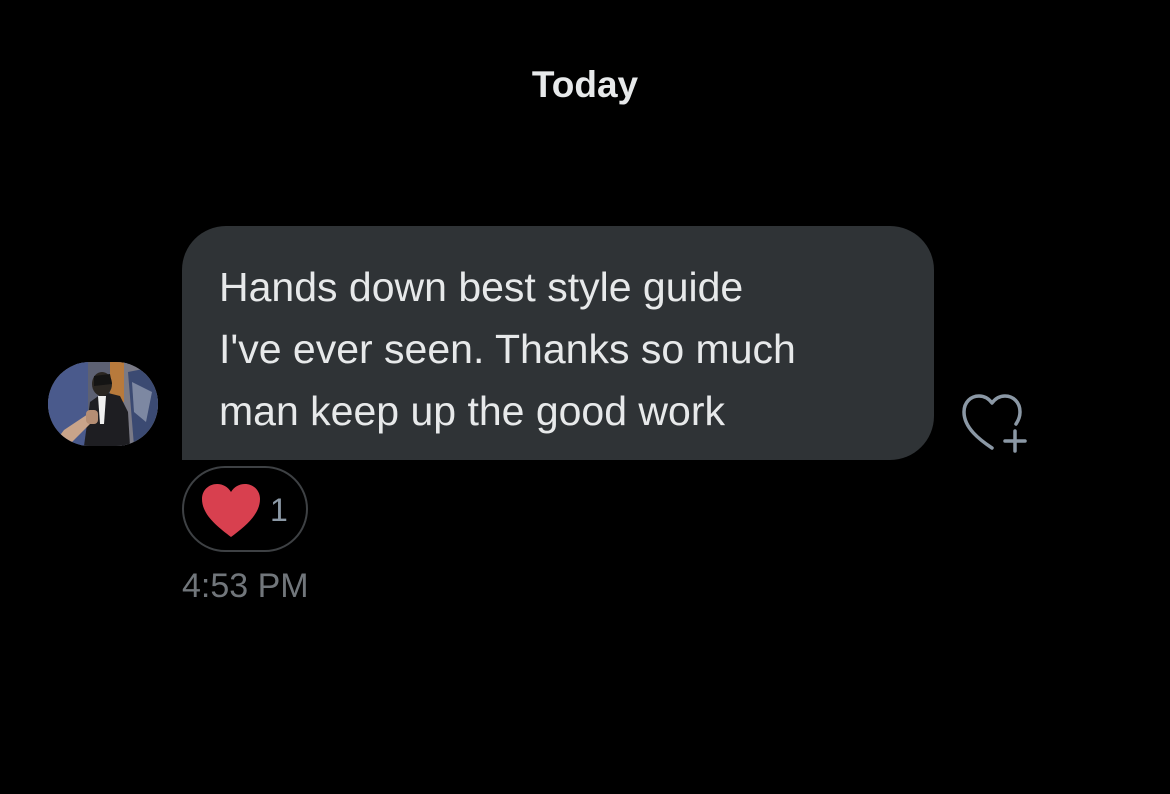 The width and height of the screenshot is (1170, 794). Describe the element at coordinates (585, 84) in the screenshot. I see `date-divider: Today` at that location.